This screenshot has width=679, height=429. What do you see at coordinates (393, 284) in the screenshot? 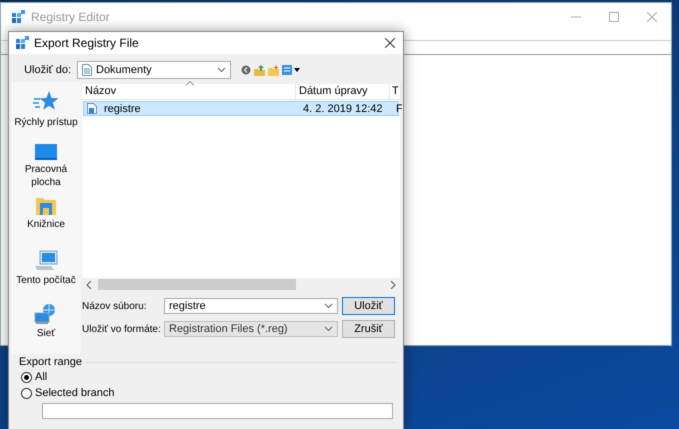
I see `scroll-right-icon` at bounding box center [393, 284].